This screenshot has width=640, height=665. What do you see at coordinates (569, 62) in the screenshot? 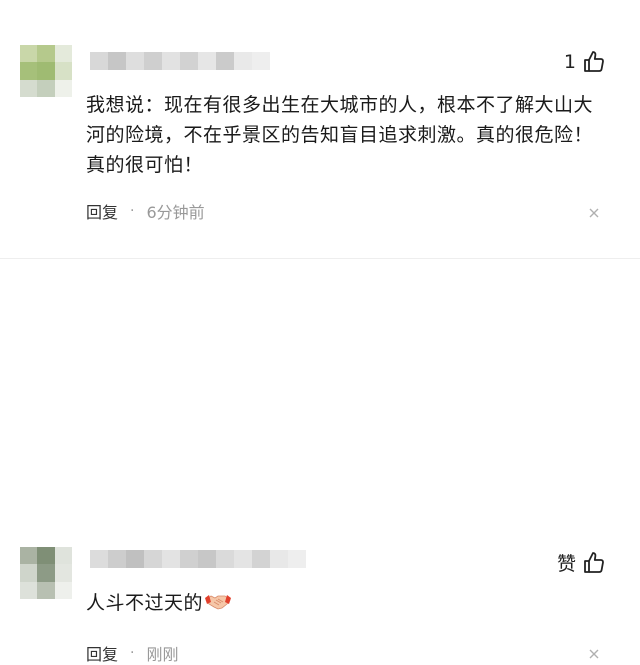
I see `like-count: 1` at bounding box center [569, 62].